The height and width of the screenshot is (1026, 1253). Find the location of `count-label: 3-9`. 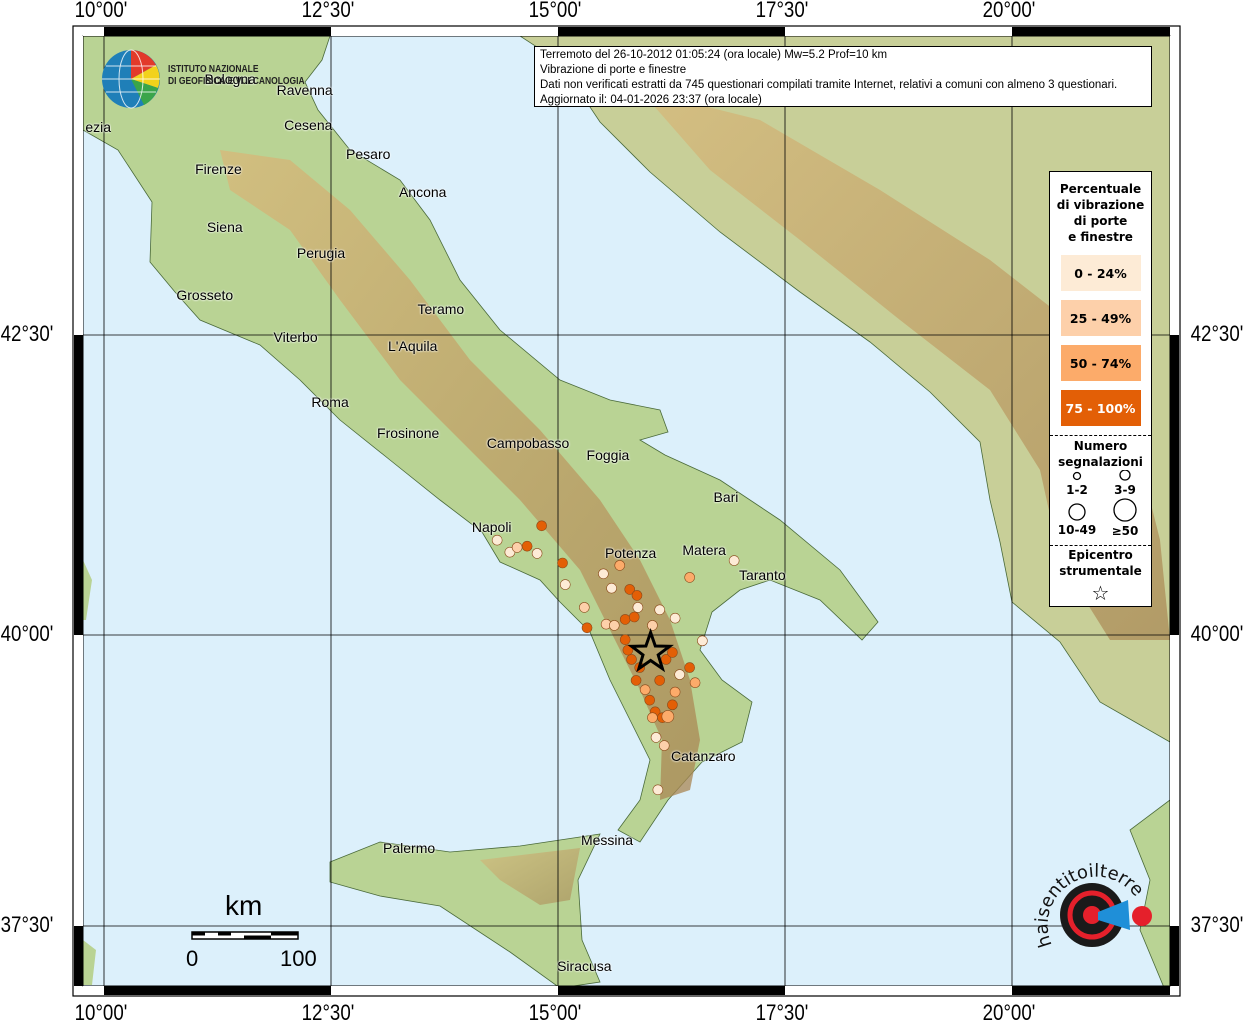

count-label: 3-9 is located at coordinates (1125, 490).